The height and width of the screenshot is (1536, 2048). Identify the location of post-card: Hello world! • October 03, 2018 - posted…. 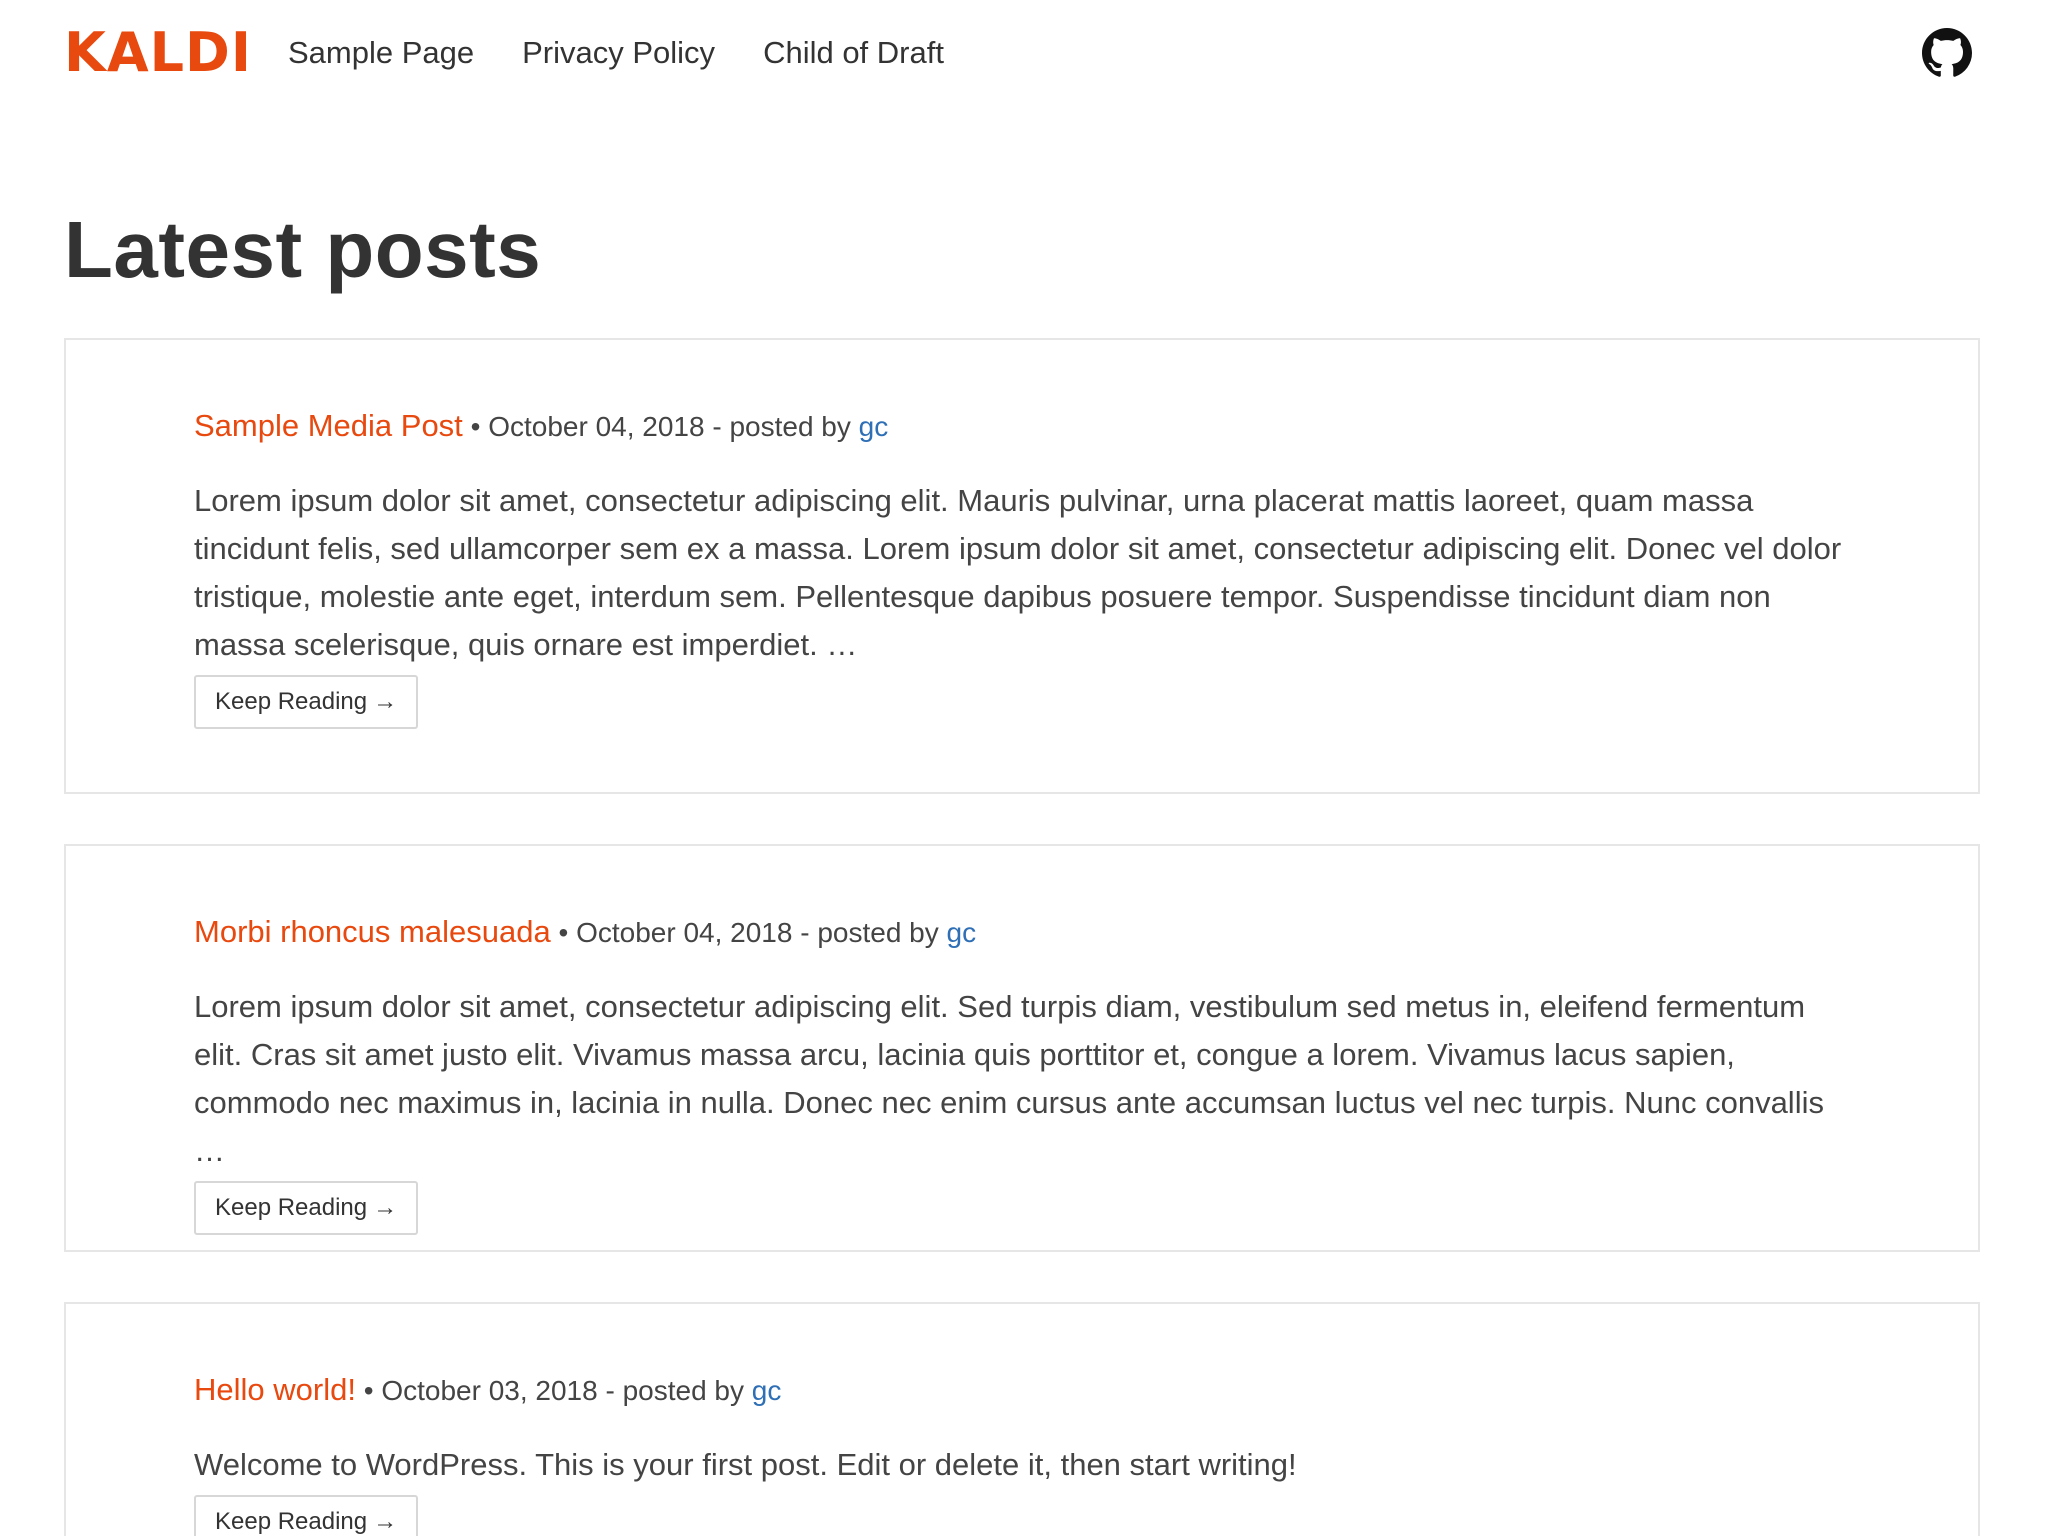
(1022, 1419).